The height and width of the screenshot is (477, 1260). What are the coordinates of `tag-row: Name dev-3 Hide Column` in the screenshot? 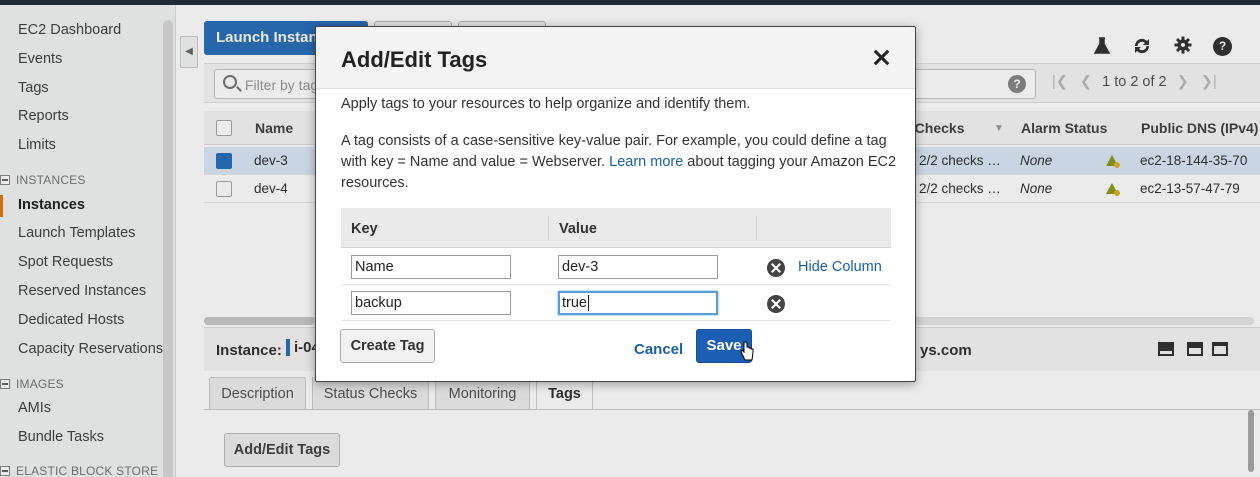 It's located at (616, 267).